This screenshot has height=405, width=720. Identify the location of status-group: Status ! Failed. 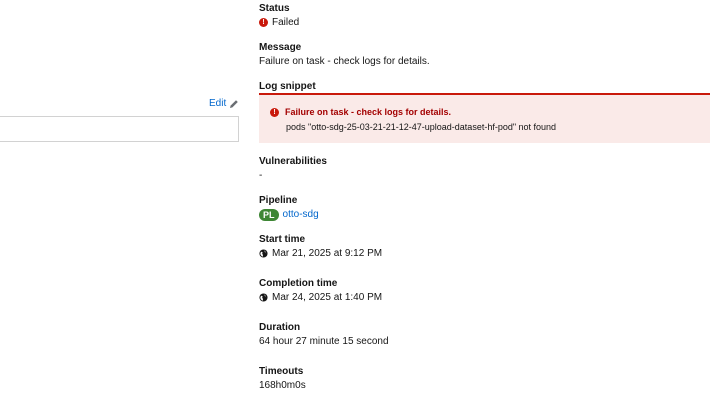
(279, 15).